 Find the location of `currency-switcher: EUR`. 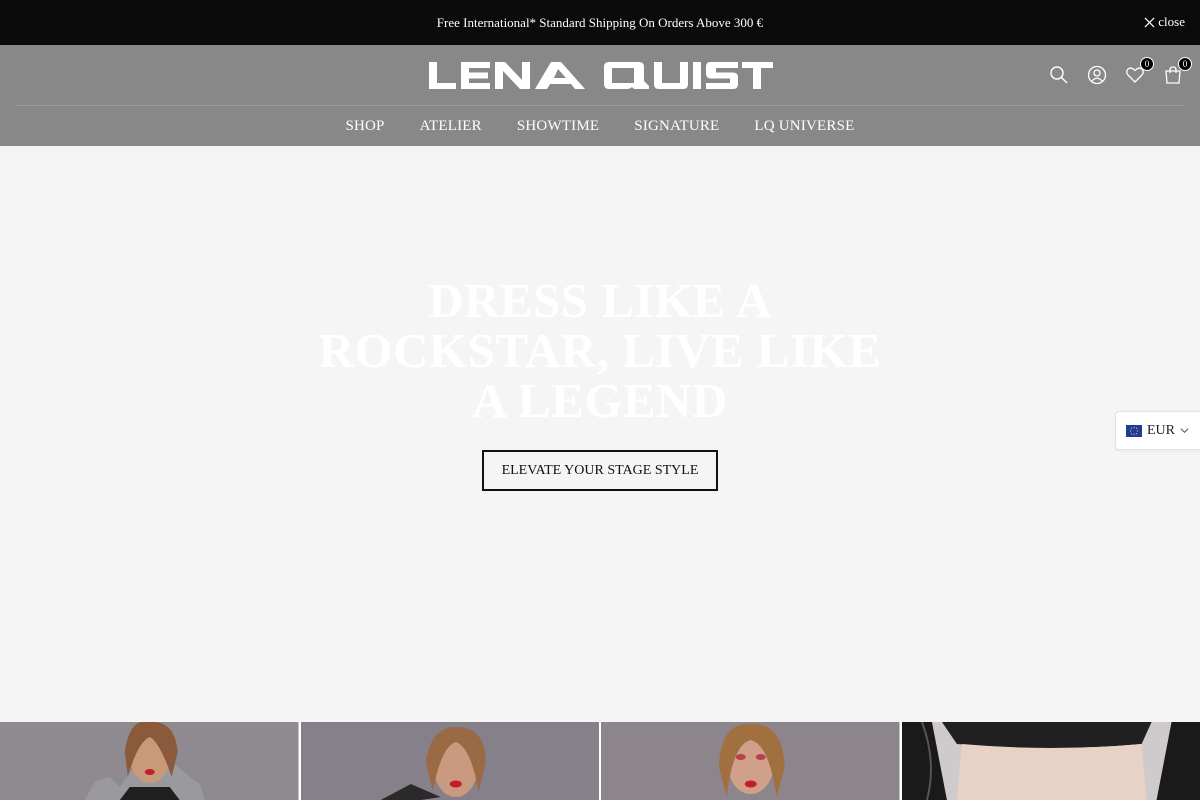

currency-switcher: EUR is located at coordinates (1157, 430).